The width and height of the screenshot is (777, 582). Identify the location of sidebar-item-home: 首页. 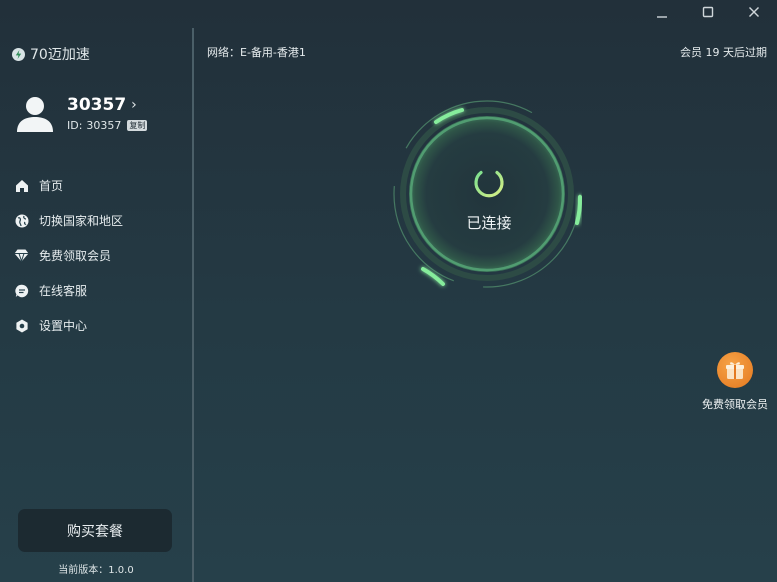
(96, 185).